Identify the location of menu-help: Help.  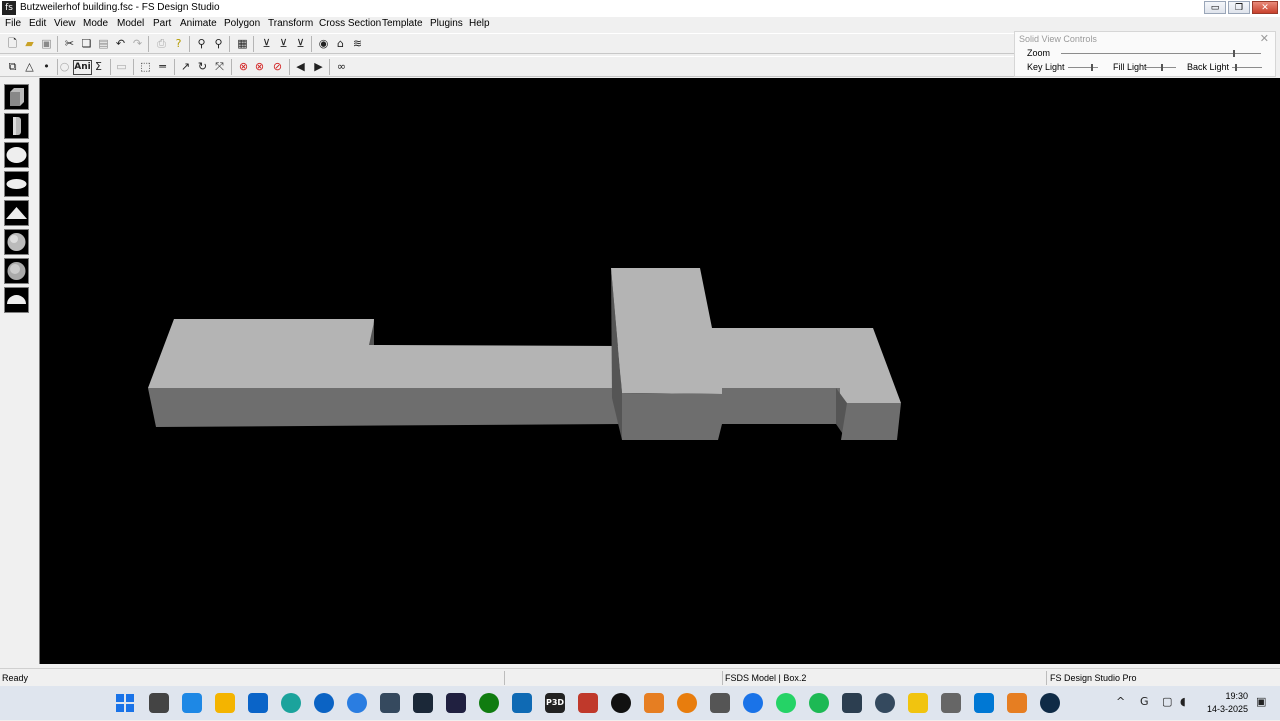
(479, 23).